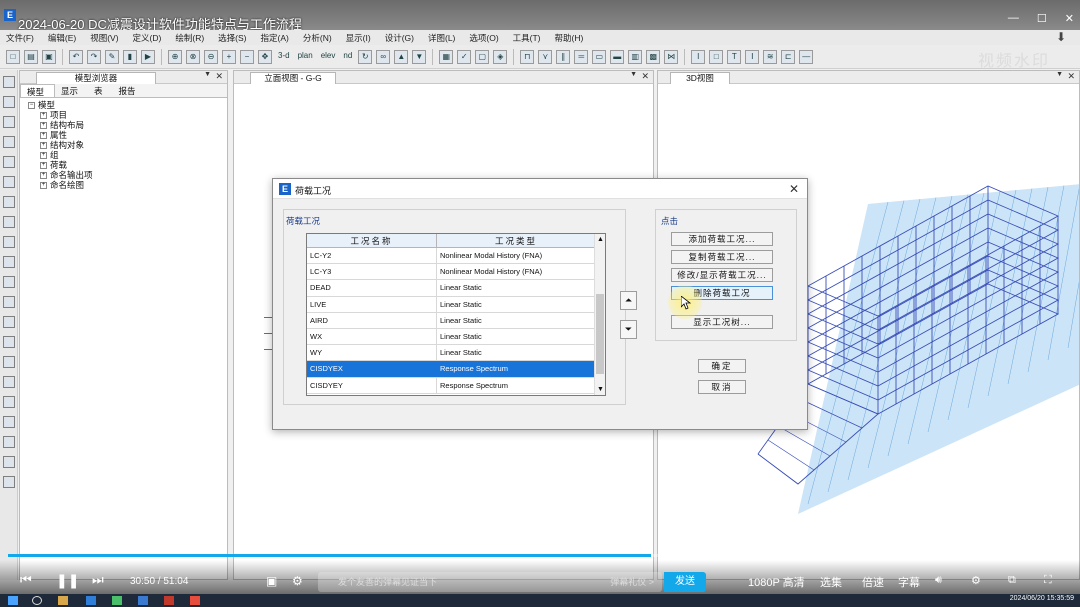 This screenshot has height=607, width=1080. What do you see at coordinates (628, 329) in the screenshot?
I see `move-down-button: ⏷` at bounding box center [628, 329].